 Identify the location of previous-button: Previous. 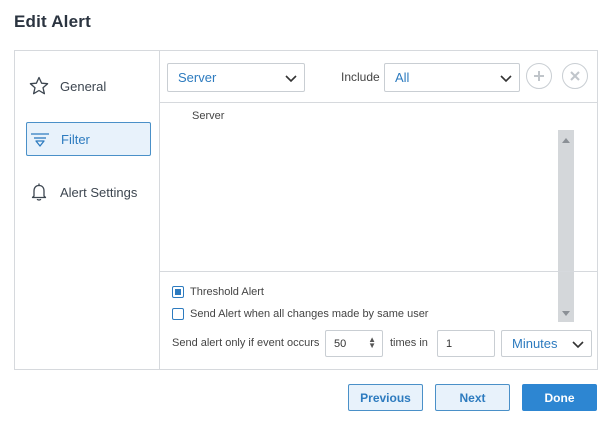
(385, 397).